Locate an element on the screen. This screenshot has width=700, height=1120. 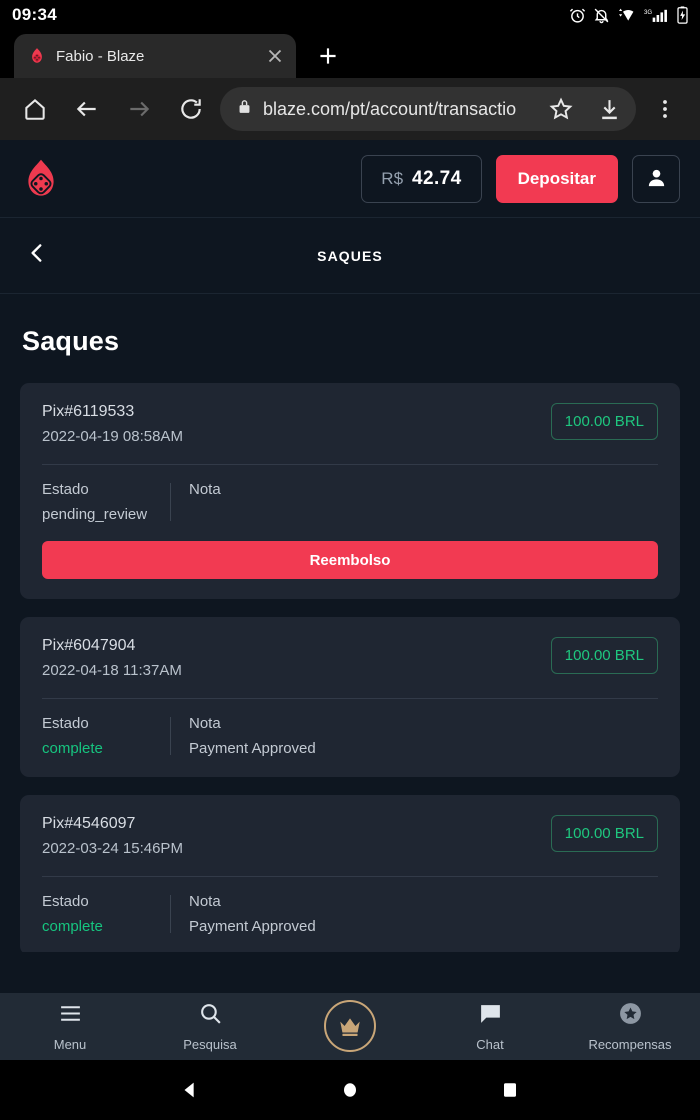
transaction-date: 2022-03-24 15:46PM is located at coordinates (112, 848).